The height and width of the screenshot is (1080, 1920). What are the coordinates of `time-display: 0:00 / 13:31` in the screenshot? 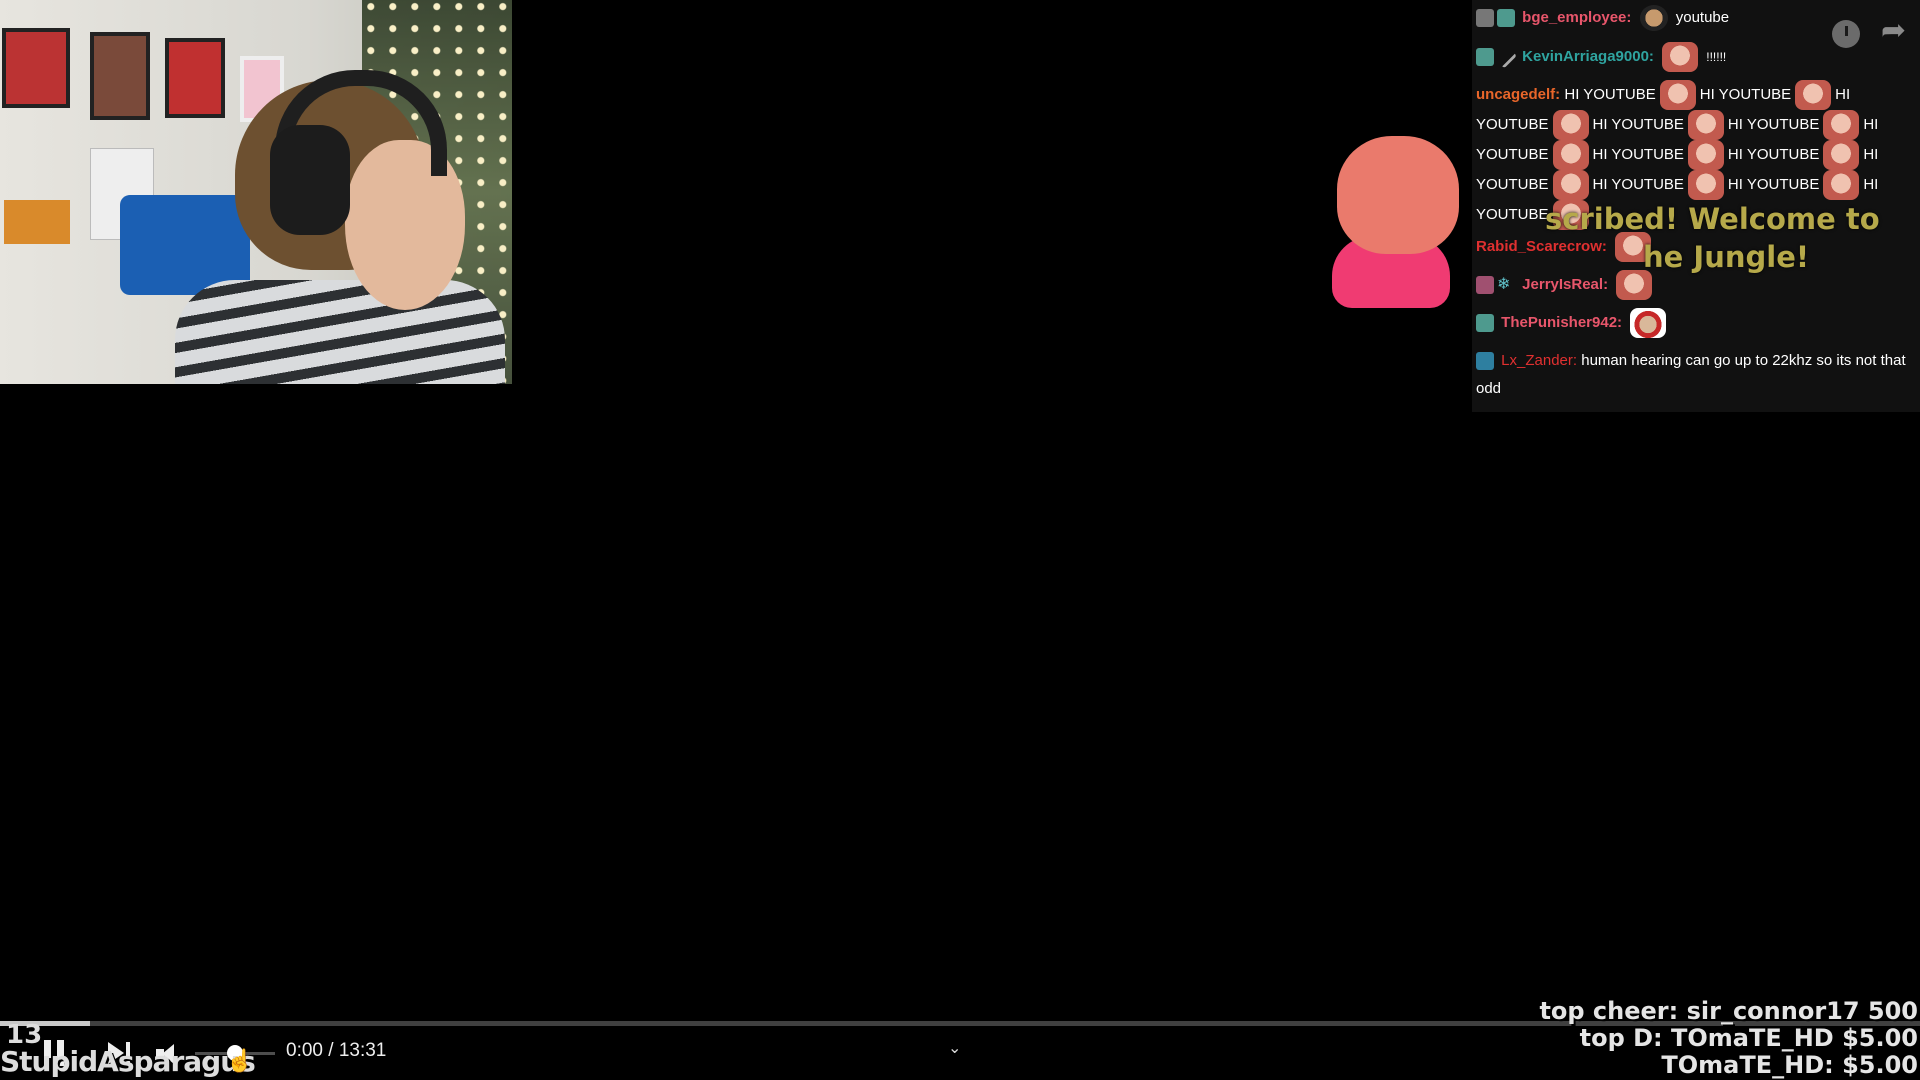 It's located at (336, 1050).